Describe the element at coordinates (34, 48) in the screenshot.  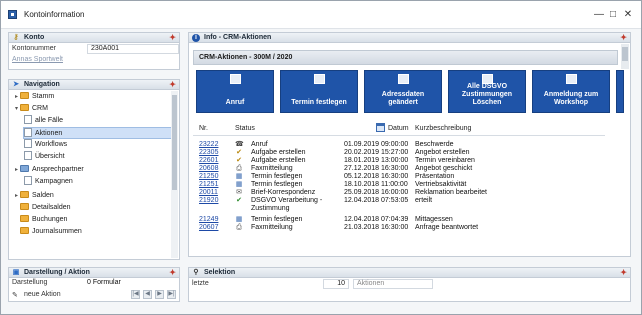
I see `kontonummer-label: Kontonummer` at that location.